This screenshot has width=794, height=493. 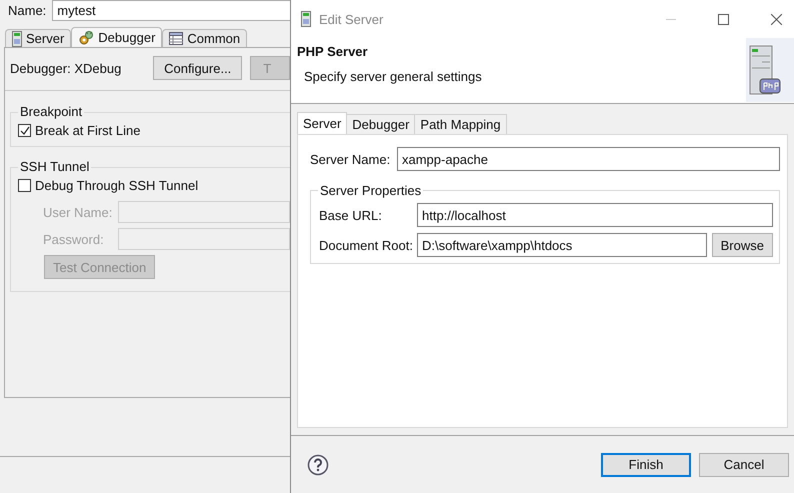 What do you see at coordinates (55, 166) in the screenshot?
I see `group-title: SSH Tunnel` at bounding box center [55, 166].